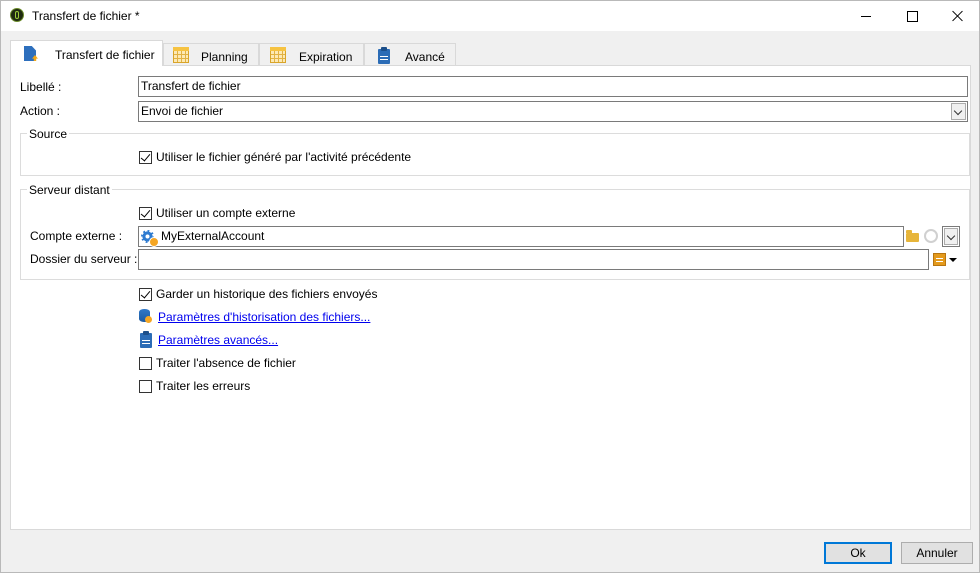  I want to click on close-icon, so click(958, 16).